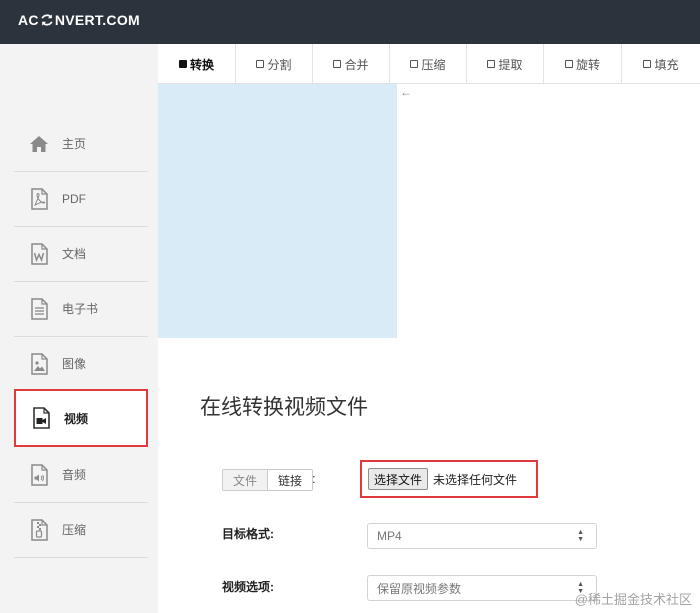  I want to click on sidebar-item-video: 视频, so click(81, 418).